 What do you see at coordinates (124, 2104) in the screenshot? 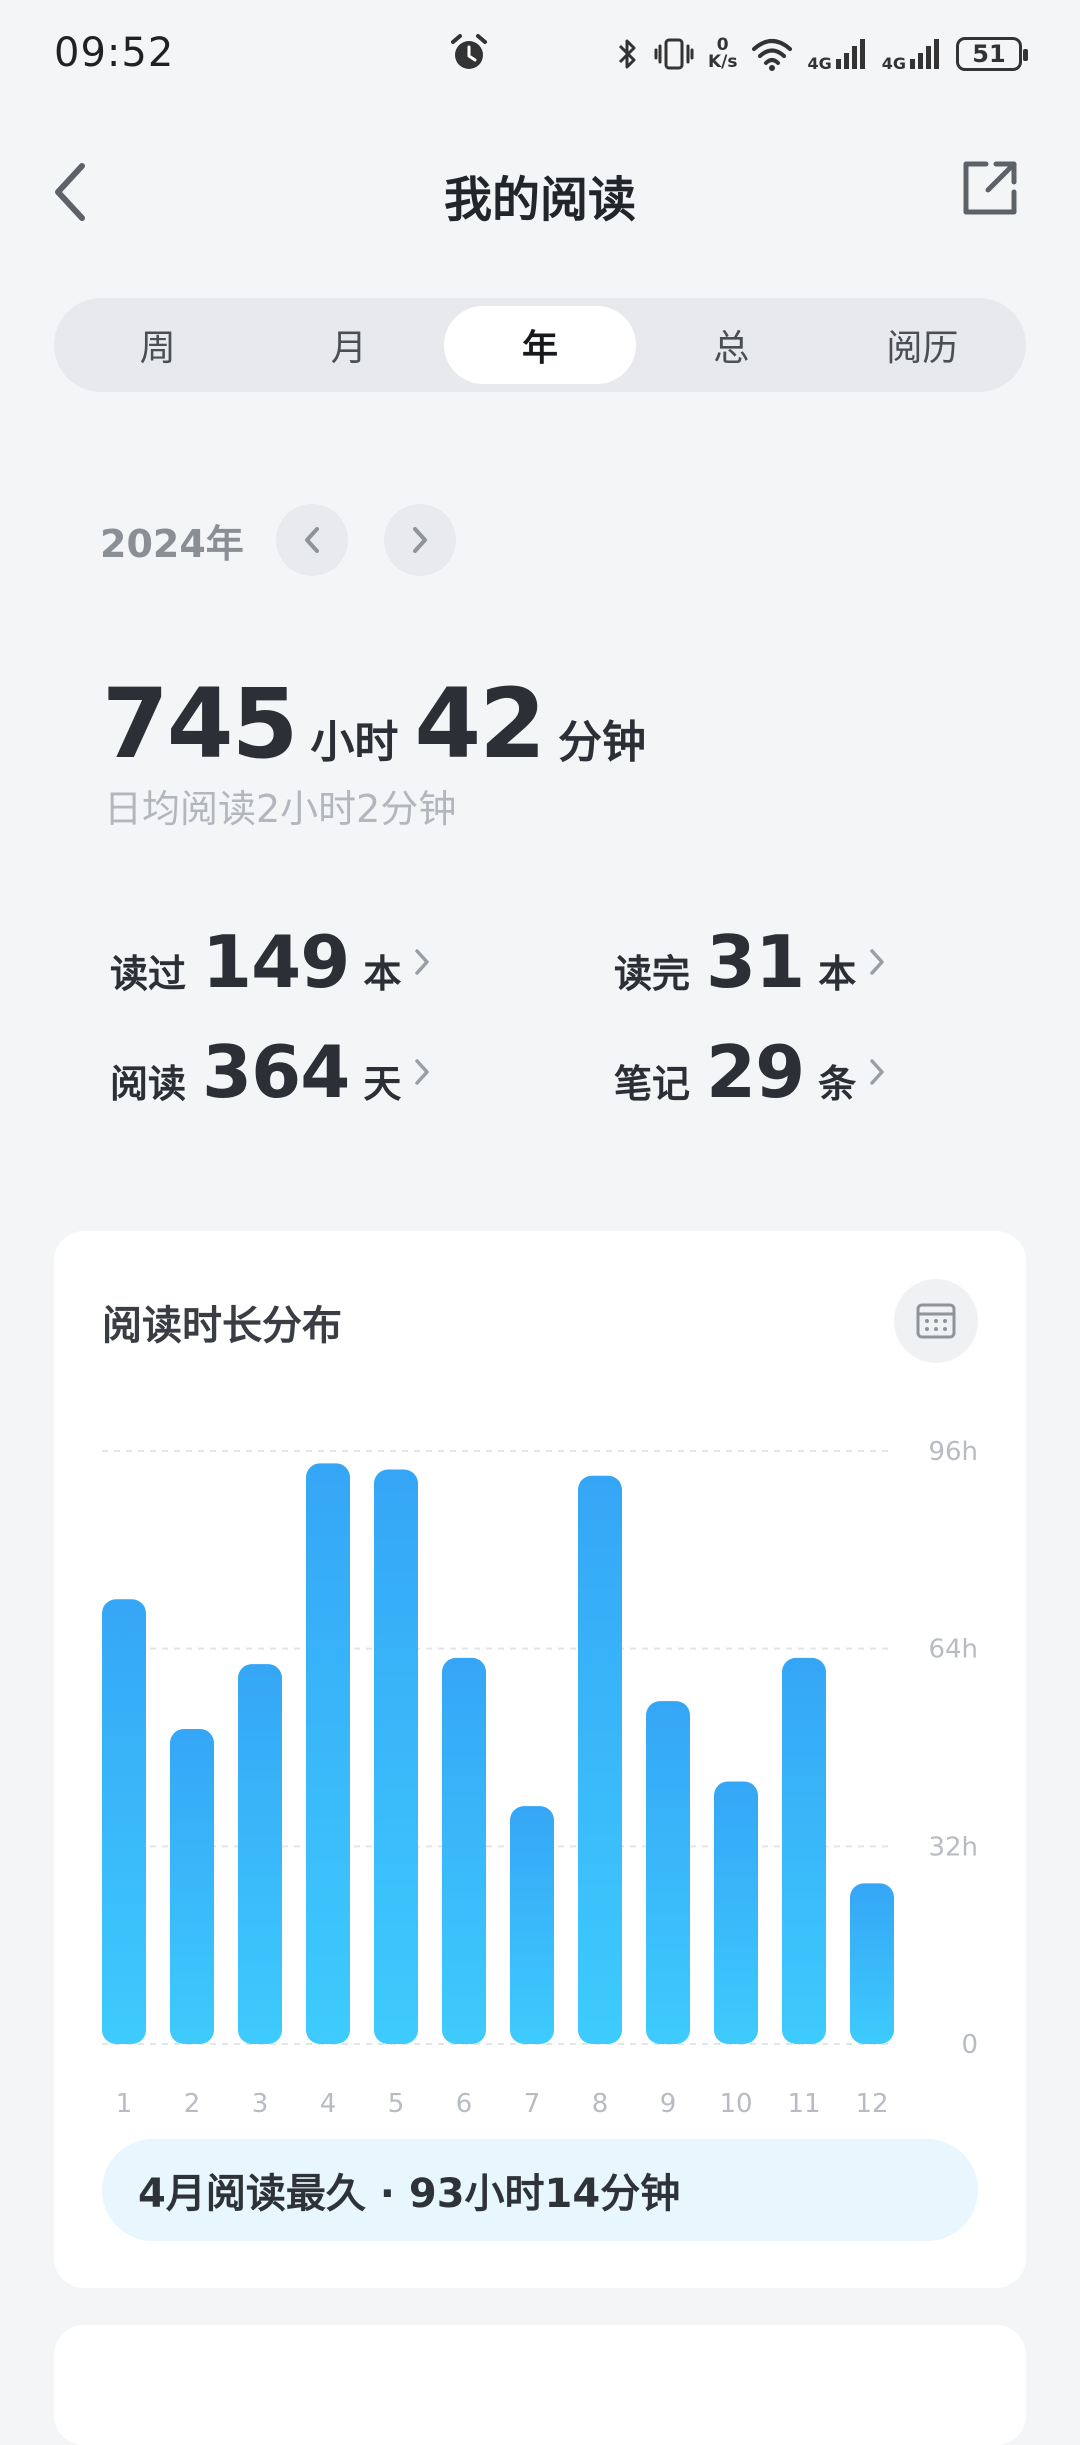
I see `x-tick-label: 1` at bounding box center [124, 2104].